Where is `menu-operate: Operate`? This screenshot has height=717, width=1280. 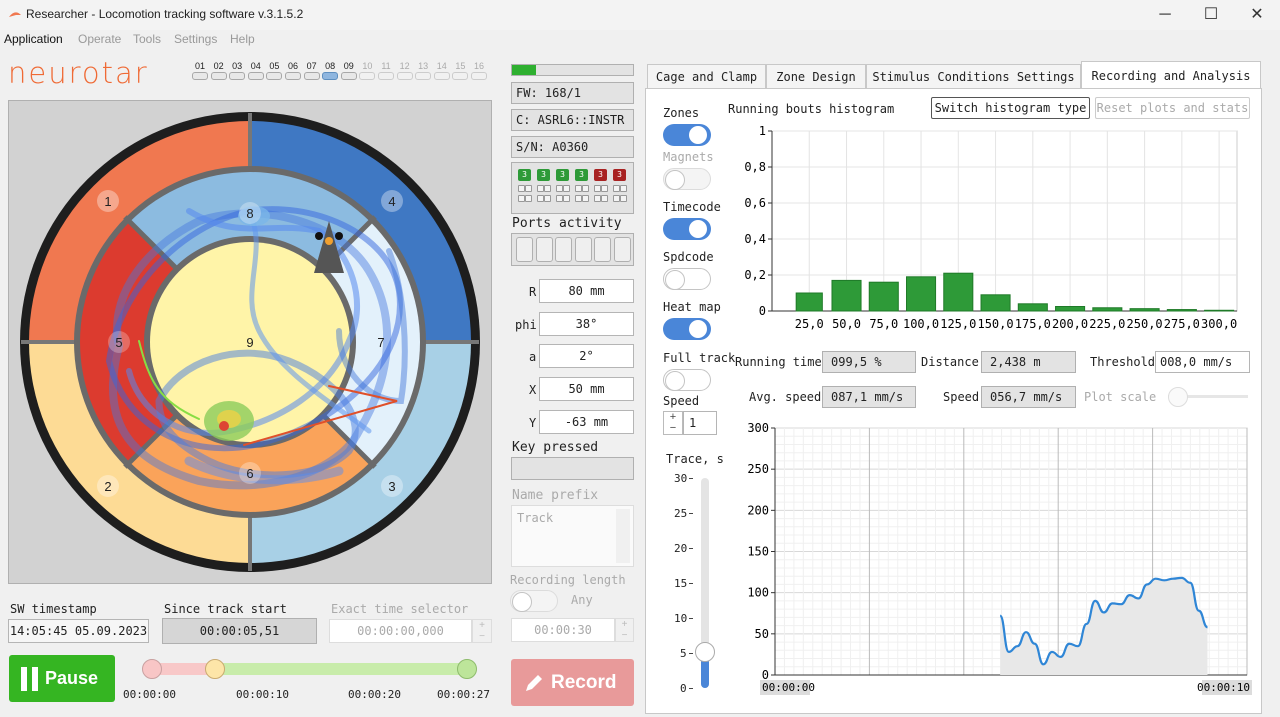
menu-operate: Operate is located at coordinates (99, 39).